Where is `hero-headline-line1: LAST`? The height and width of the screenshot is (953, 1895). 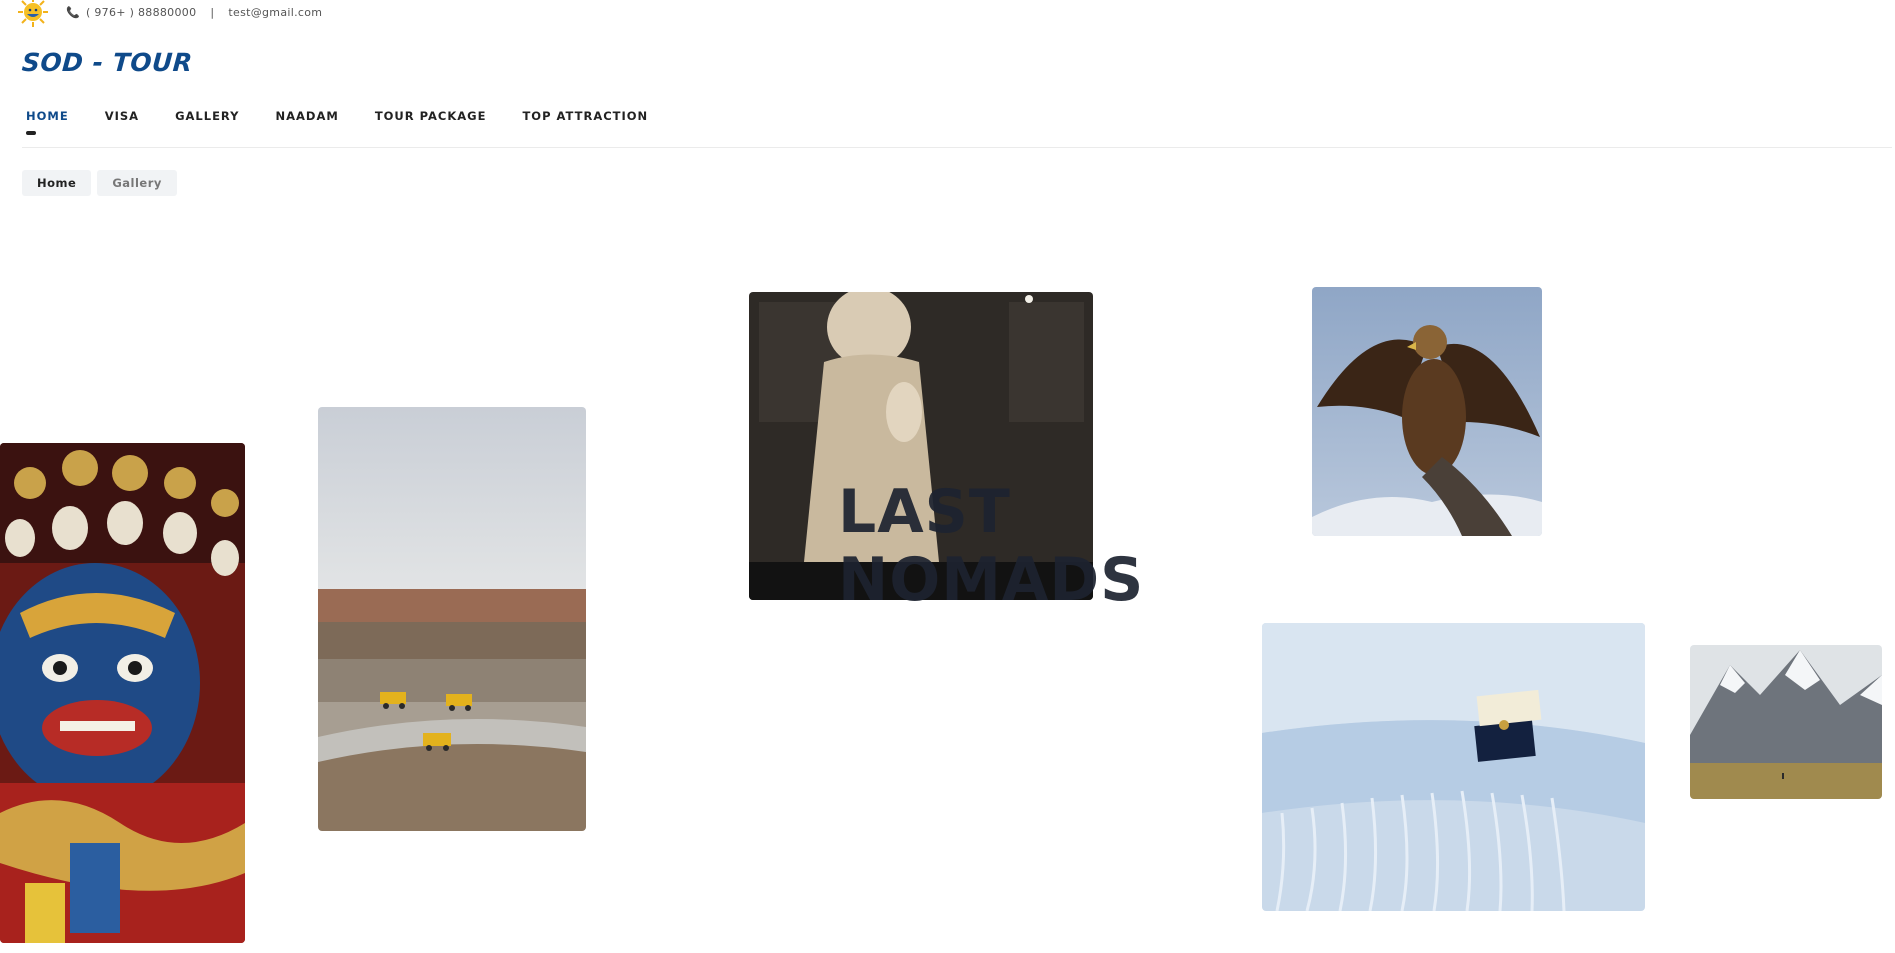
hero-headline-line1: LAST is located at coordinates (924, 512).